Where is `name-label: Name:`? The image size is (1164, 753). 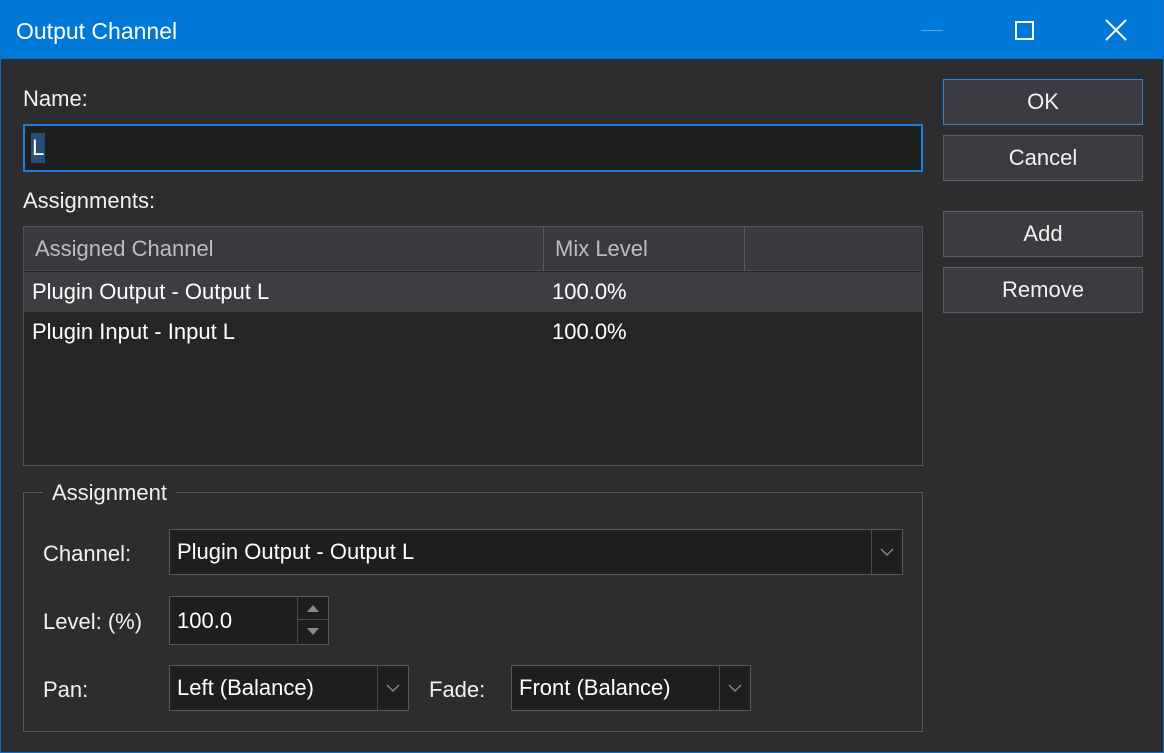 name-label: Name: is located at coordinates (55, 98).